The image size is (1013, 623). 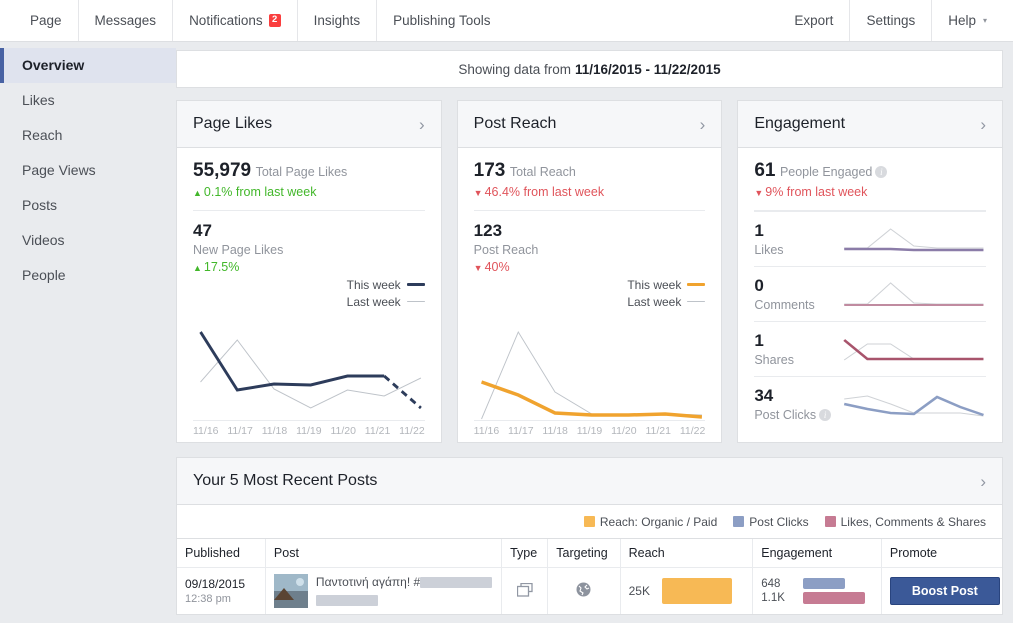 What do you see at coordinates (88, 205) in the screenshot?
I see `sidebar-item-posts: Posts` at bounding box center [88, 205].